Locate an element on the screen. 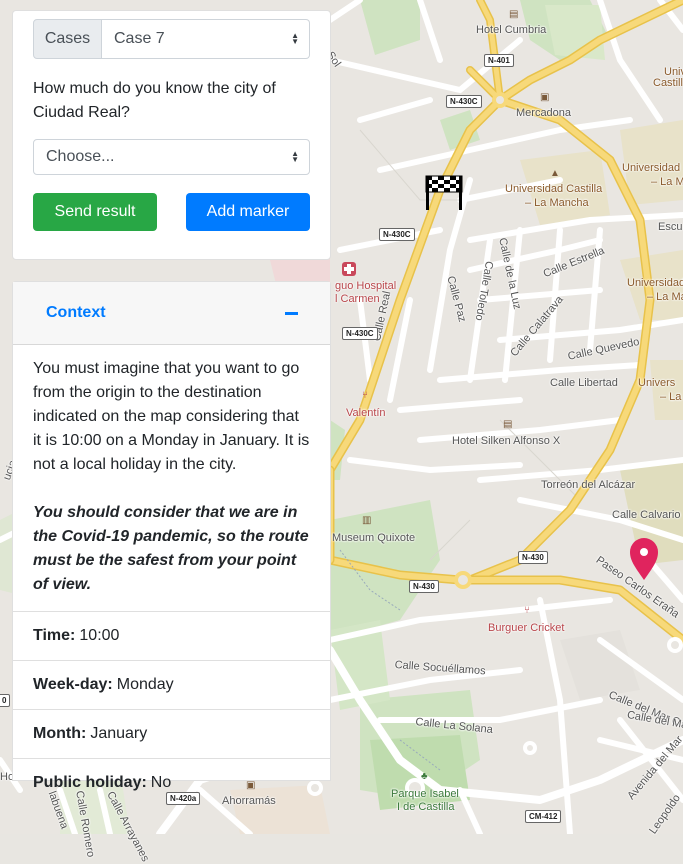 The width and height of the screenshot is (683, 864). detail-time: Time: 10:00 is located at coordinates (171, 636).